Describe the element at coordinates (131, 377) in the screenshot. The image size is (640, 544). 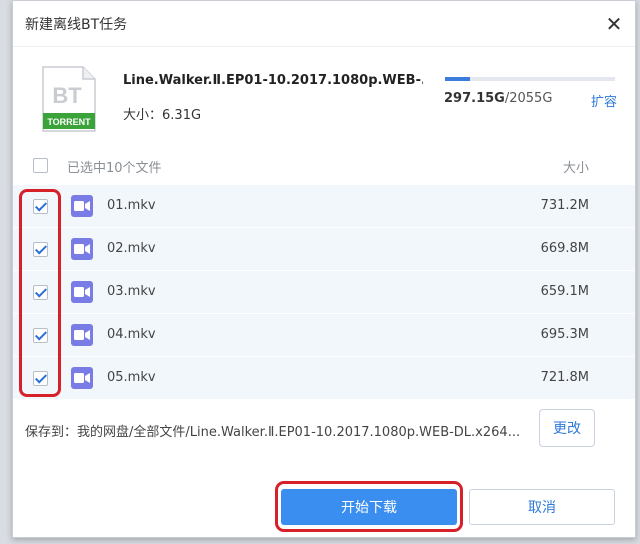
I see `file-name: 05.mkv` at that location.